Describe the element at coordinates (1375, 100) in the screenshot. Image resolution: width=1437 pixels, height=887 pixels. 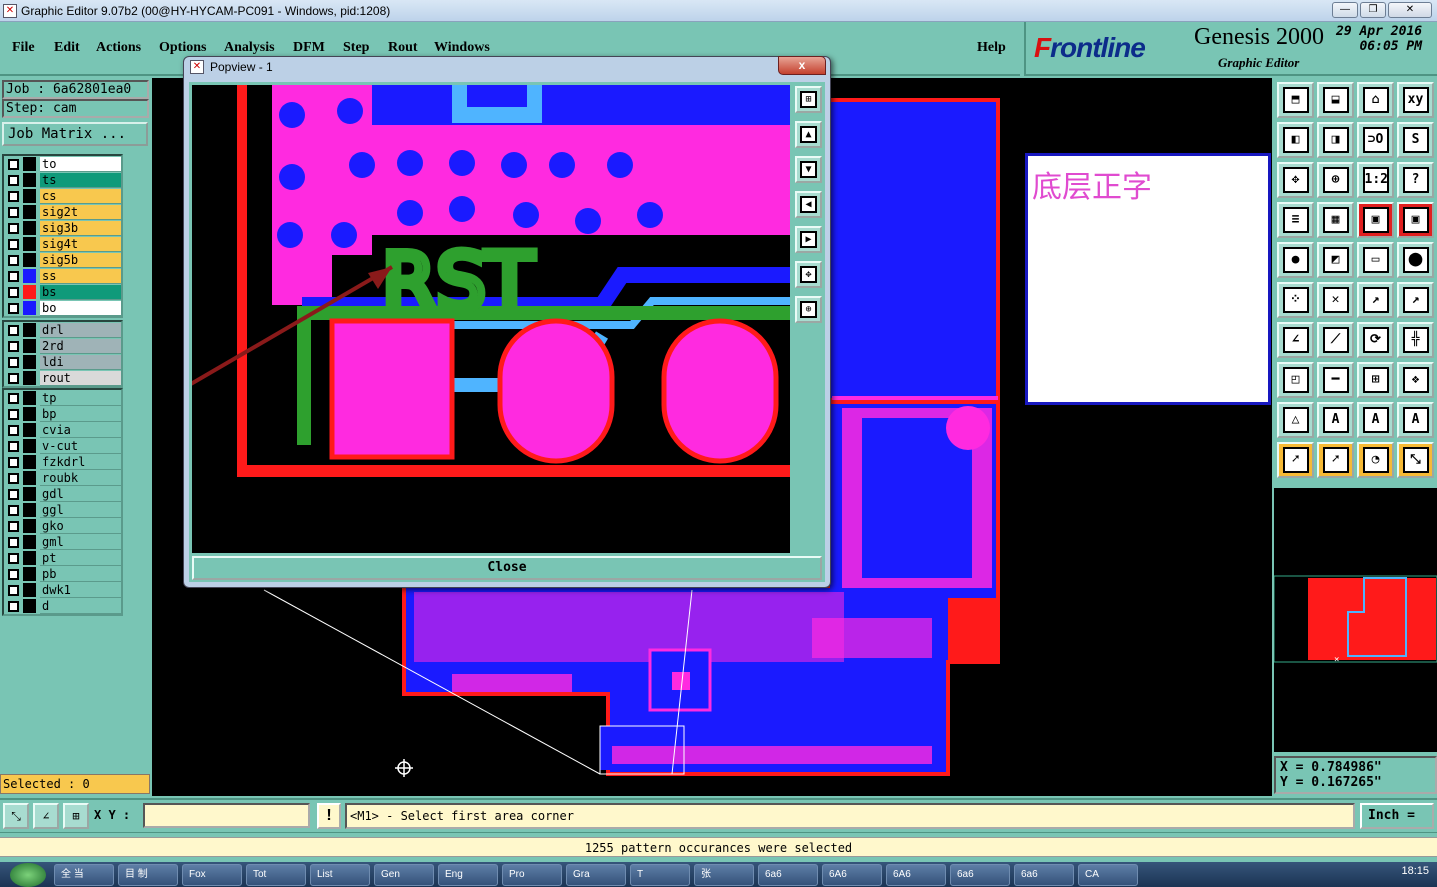
I see `tool-button-0-2: ⌂` at that location.